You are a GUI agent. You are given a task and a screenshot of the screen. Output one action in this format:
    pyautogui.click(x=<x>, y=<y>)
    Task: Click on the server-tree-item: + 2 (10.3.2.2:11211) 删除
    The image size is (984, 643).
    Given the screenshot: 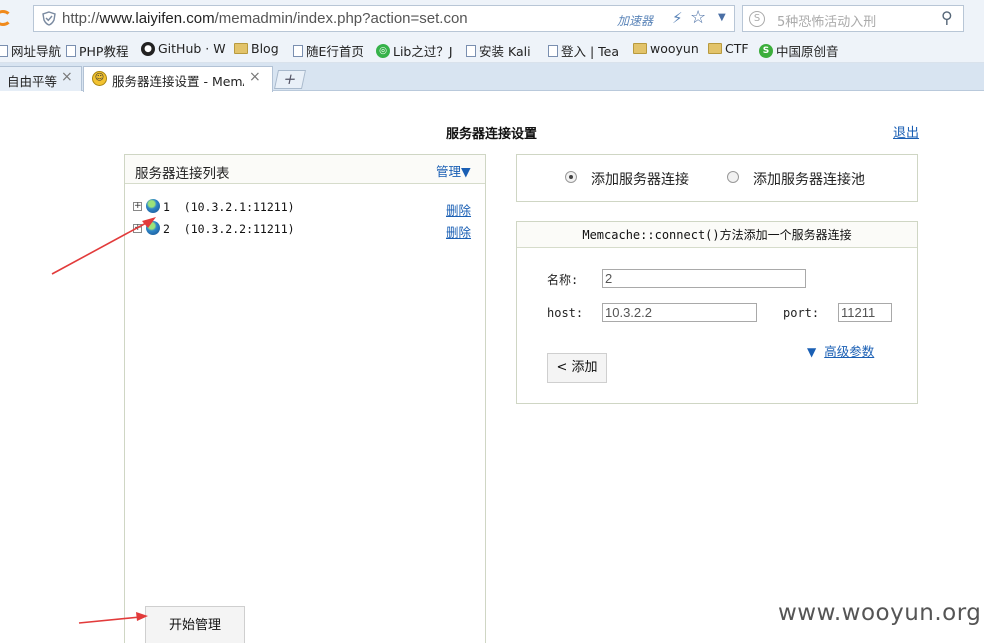 What is the action you would take?
    pyautogui.click(x=307, y=231)
    